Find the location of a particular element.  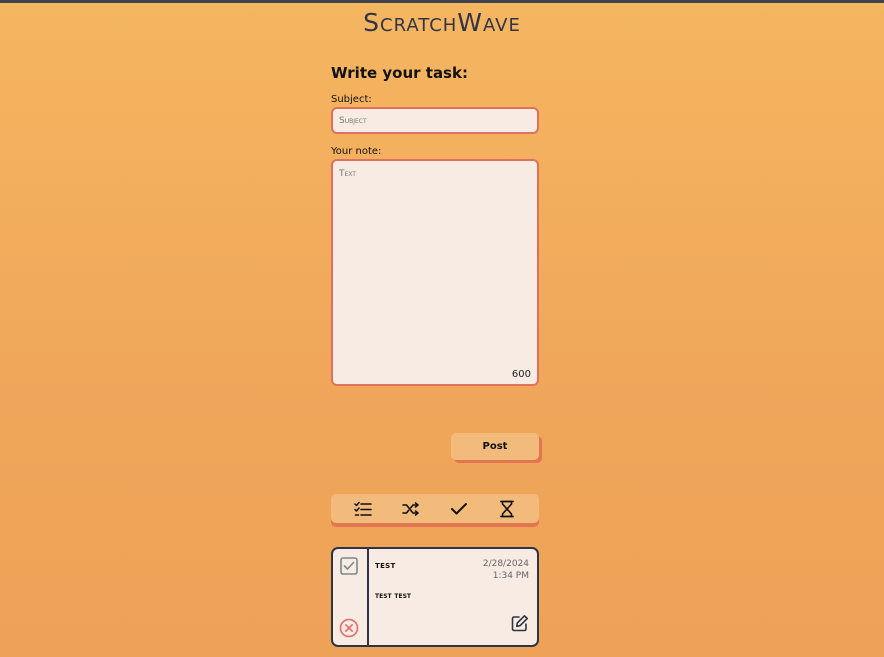

note-label: Your note: is located at coordinates (356, 151).